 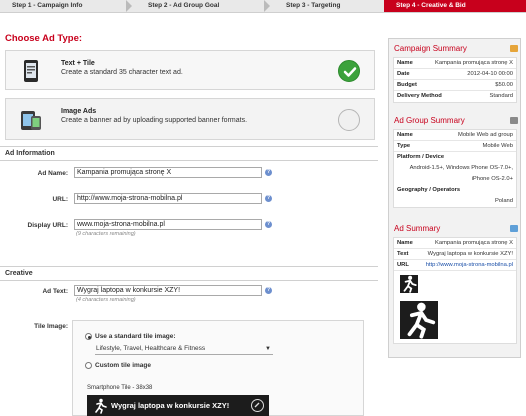 I want to click on ad-group-summary-row: iPhone OS-2.0+, so click(x=492, y=179).